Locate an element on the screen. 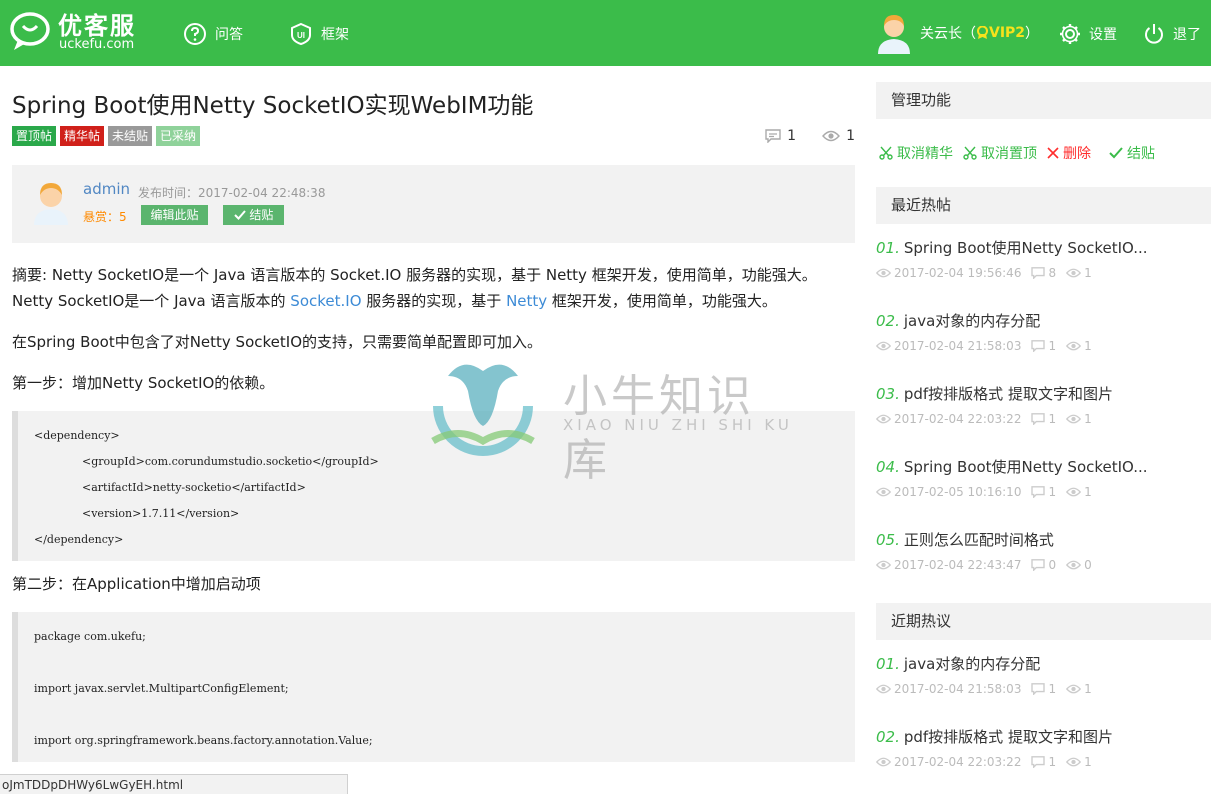  code-line: </dependency> is located at coordinates (79, 539).